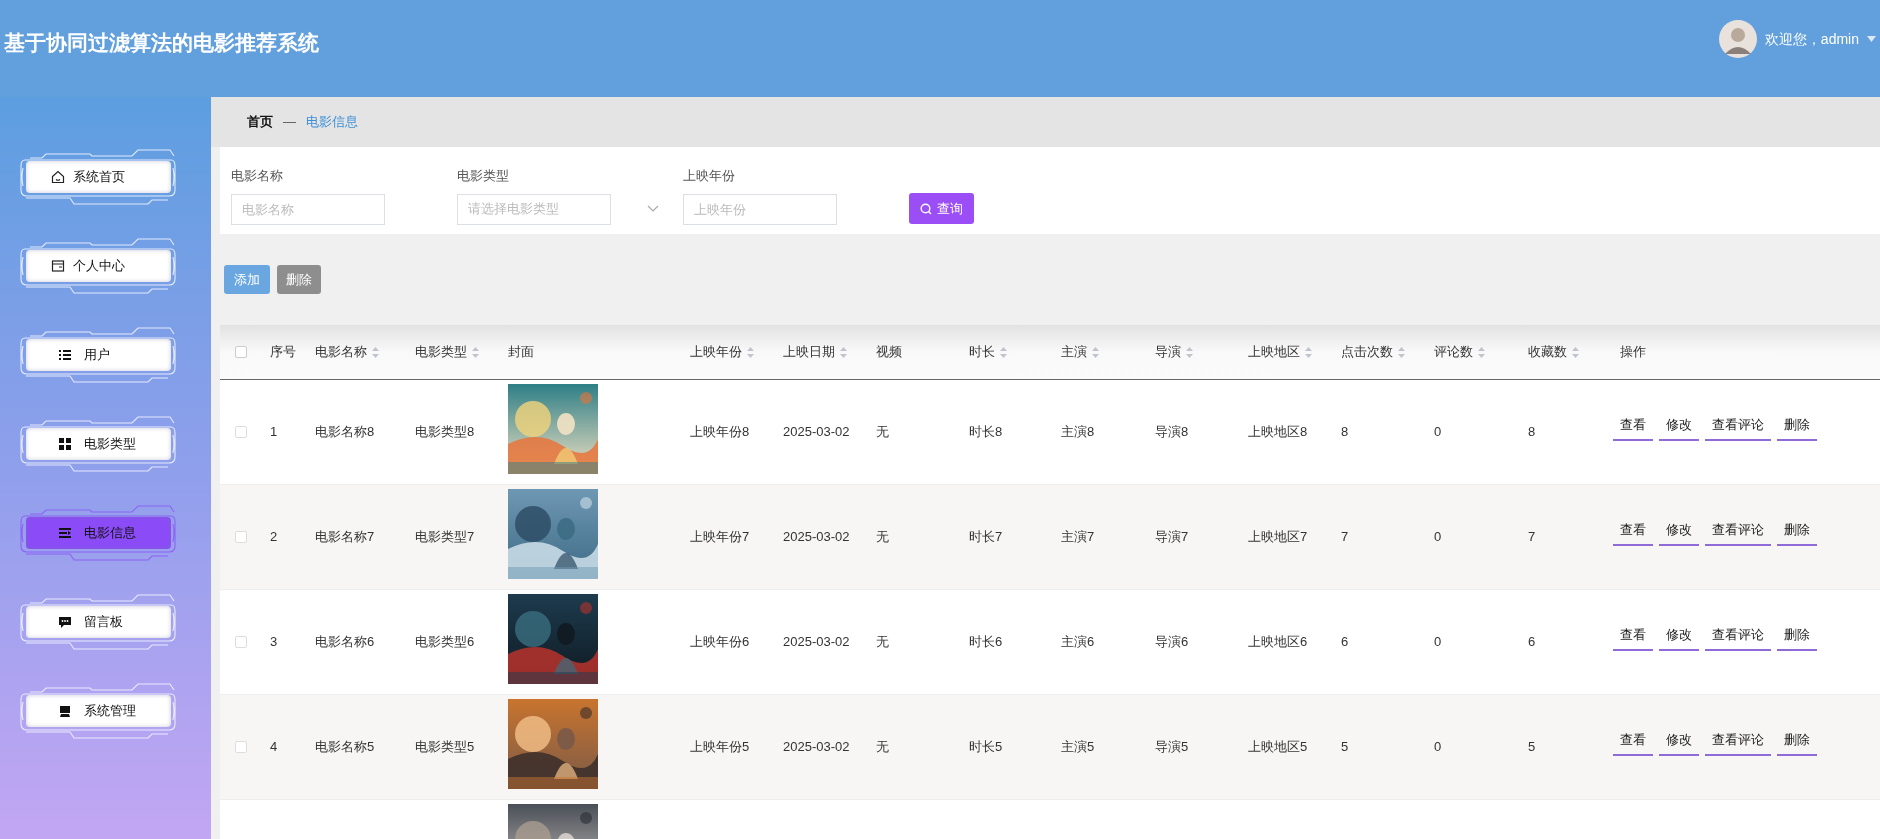 This screenshot has width=1880, height=839. Describe the element at coordinates (260, 122) in the screenshot. I see `breadcrumb-link: 首页` at that location.